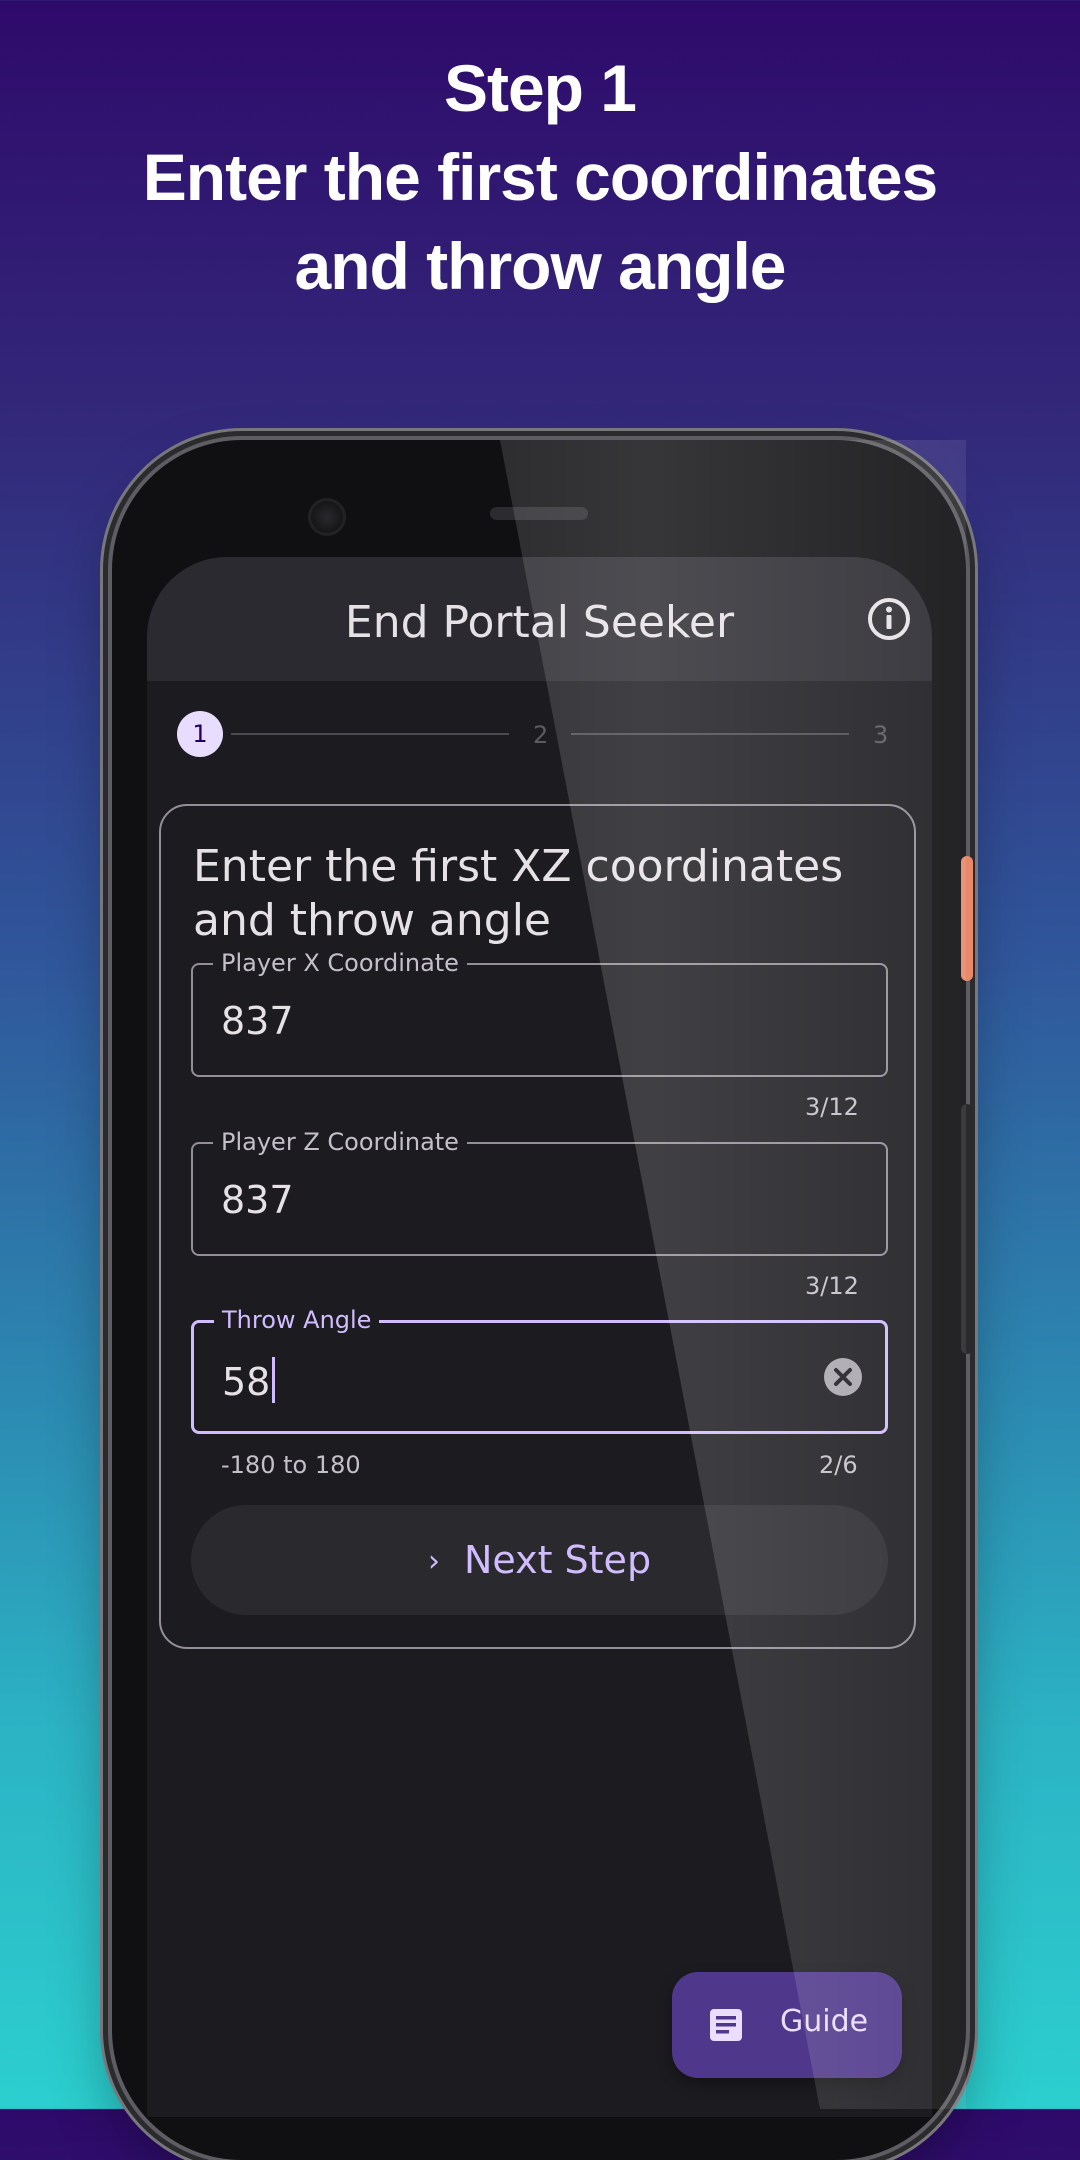 This screenshot has height=2160, width=1080. Describe the element at coordinates (540, 88) in the screenshot. I see `headline-step: Step 1` at that location.